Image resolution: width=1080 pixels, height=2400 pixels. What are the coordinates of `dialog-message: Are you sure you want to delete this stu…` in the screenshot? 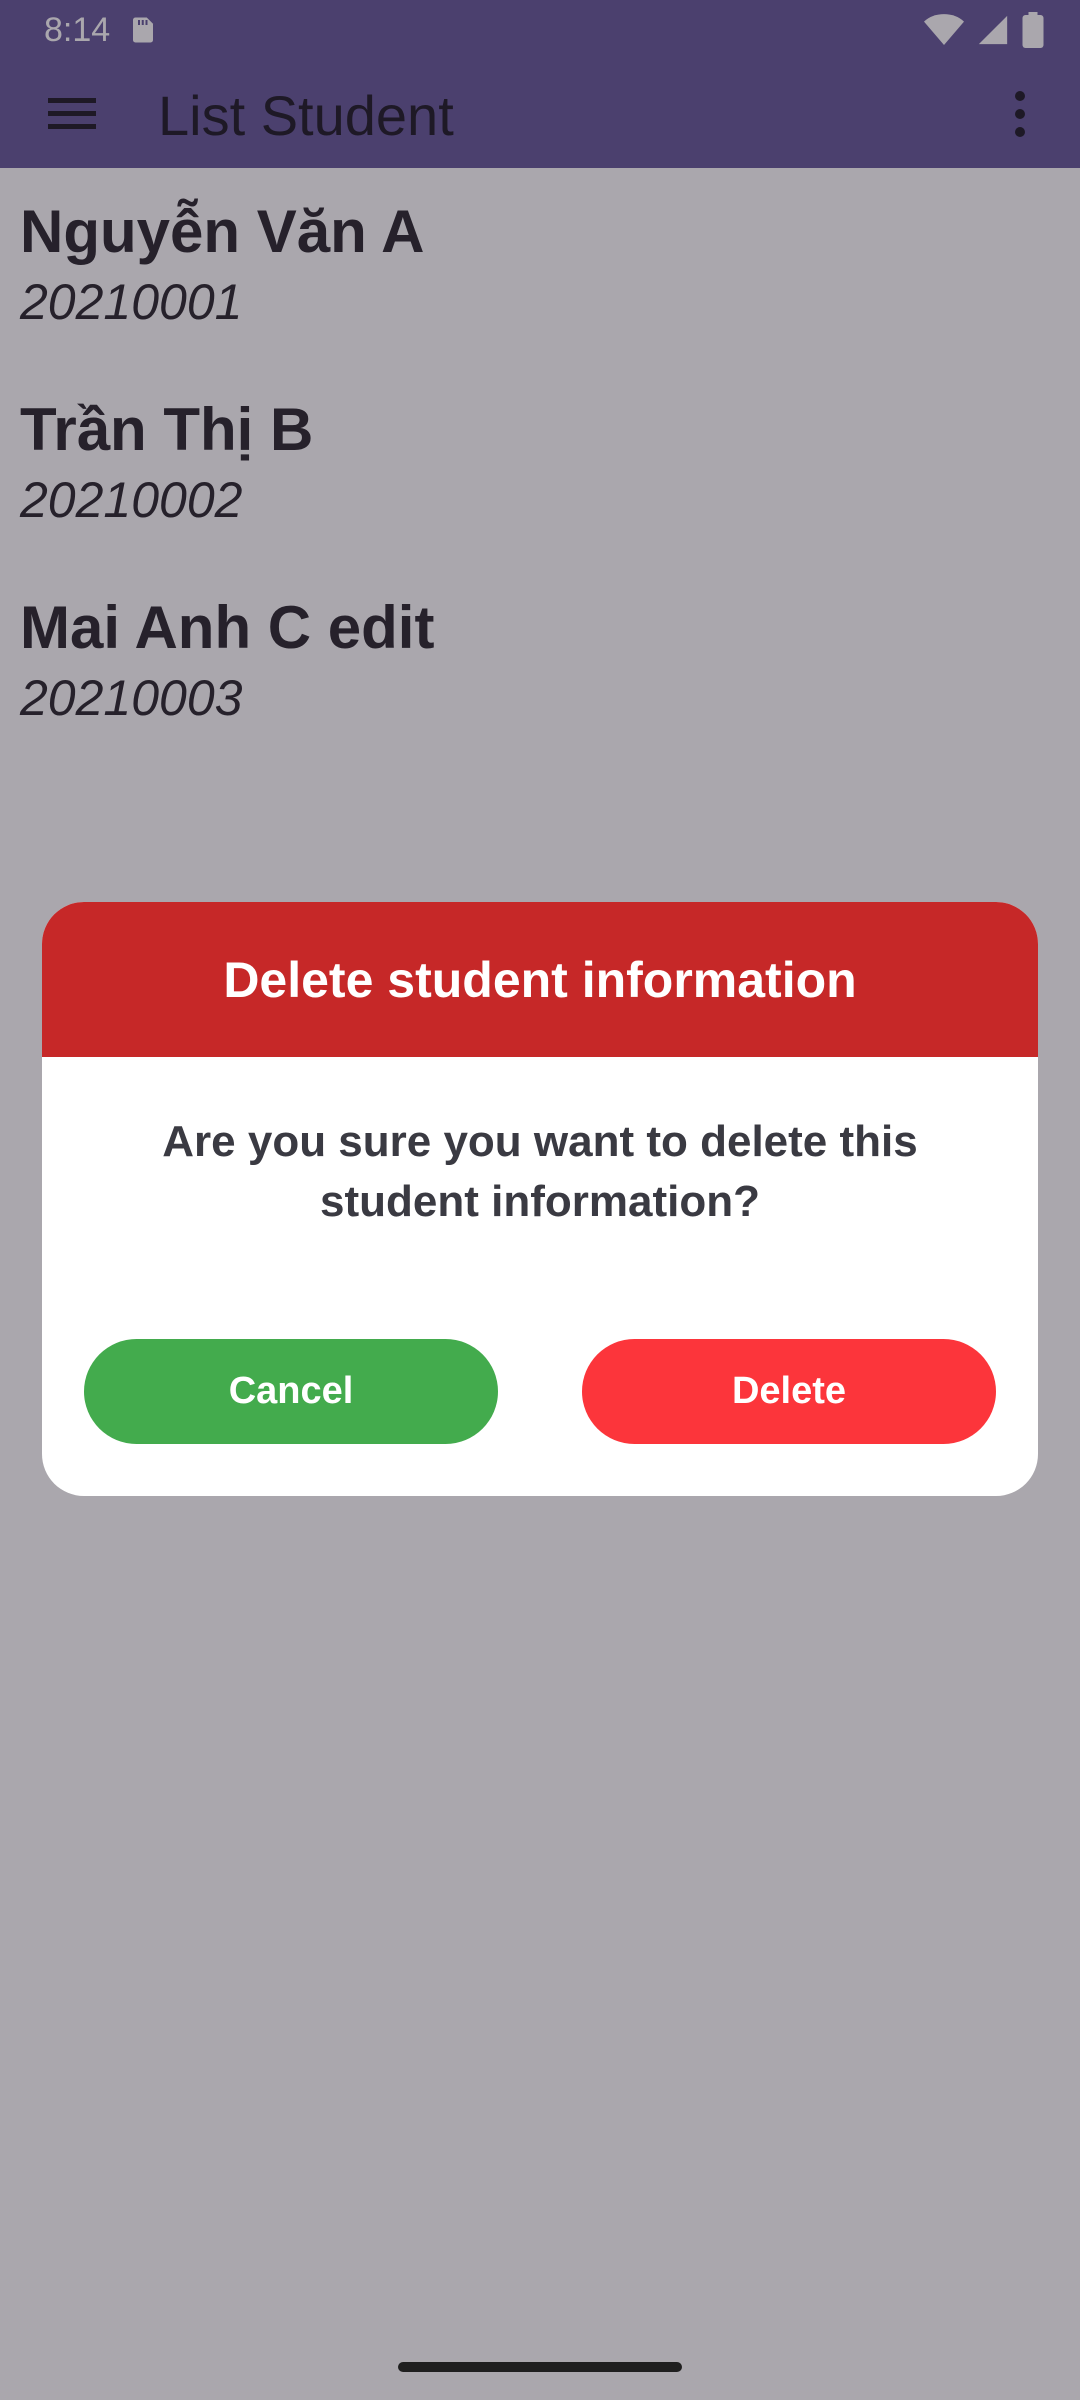 It's located at (540, 1171).